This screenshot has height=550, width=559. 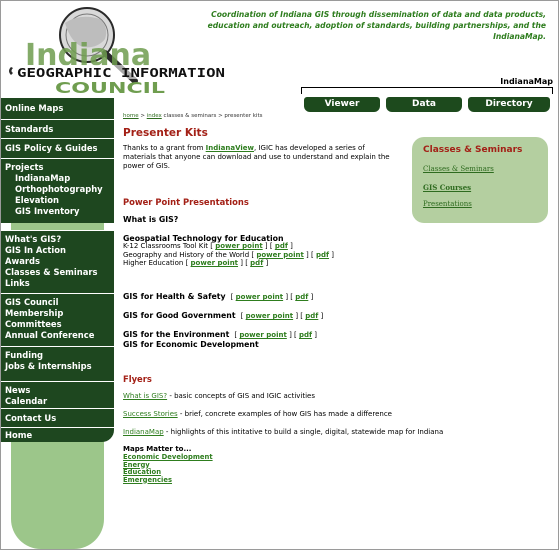 I want to click on sidebar-item-home: Home, so click(x=57, y=434).